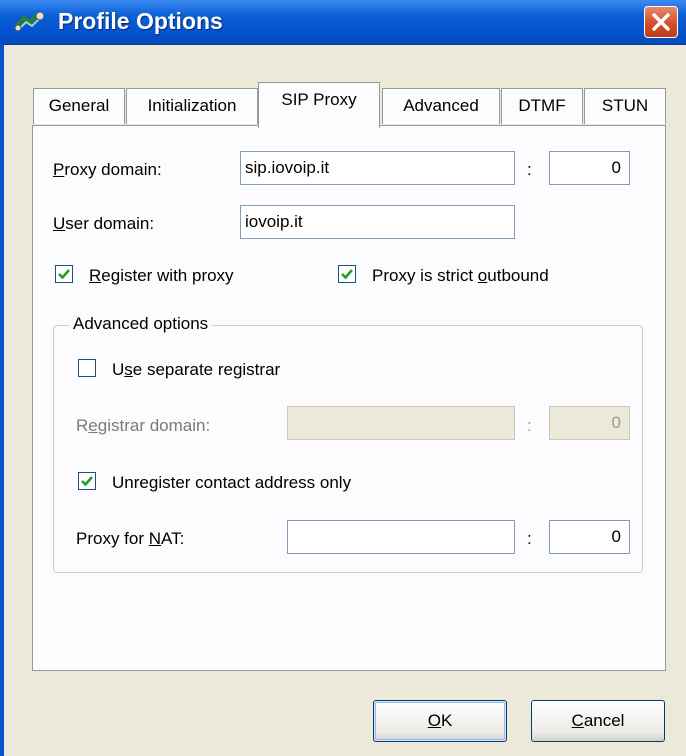 Image resolution: width=686 pixels, height=756 pixels. I want to click on tab-dtmf: DTMF, so click(542, 106).